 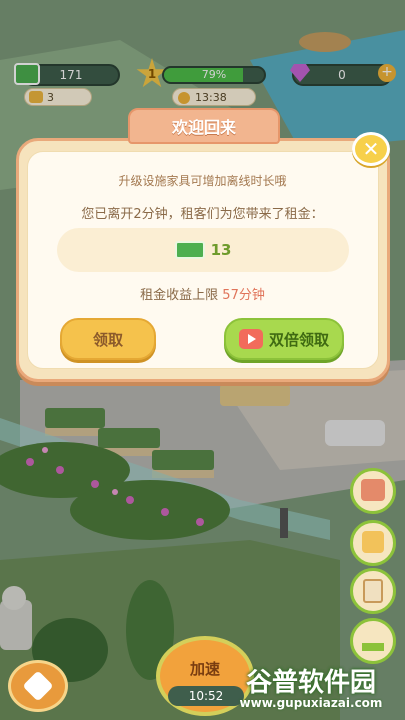 I want to click on income-limit: 租金收益上限 57分钟, so click(x=202, y=293).